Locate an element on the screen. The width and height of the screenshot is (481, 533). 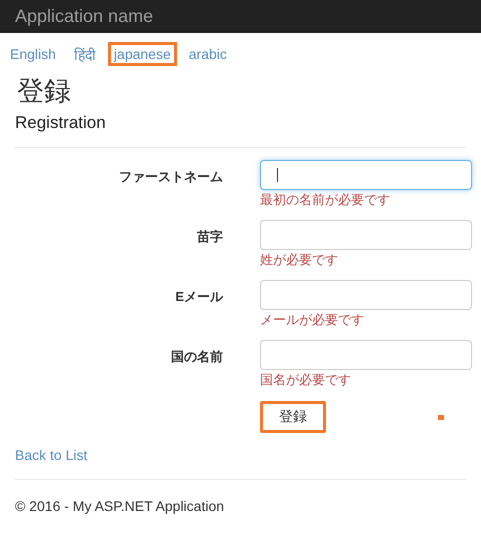
field-label: 国の名前 is located at coordinates (196, 357).